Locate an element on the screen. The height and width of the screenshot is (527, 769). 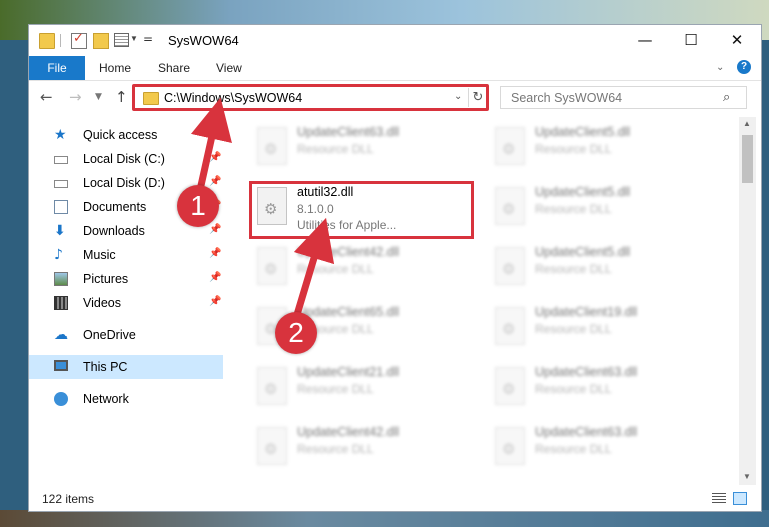
large-icons-view-icon is located at coordinates (740, 498).